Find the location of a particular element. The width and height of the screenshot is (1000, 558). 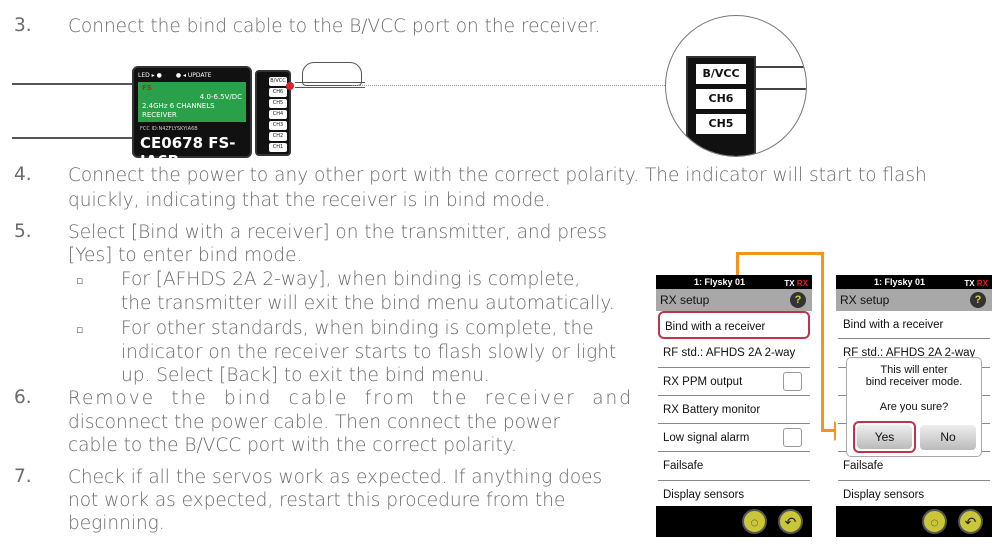

dialog-question: Are you sure? is located at coordinates (914, 407).